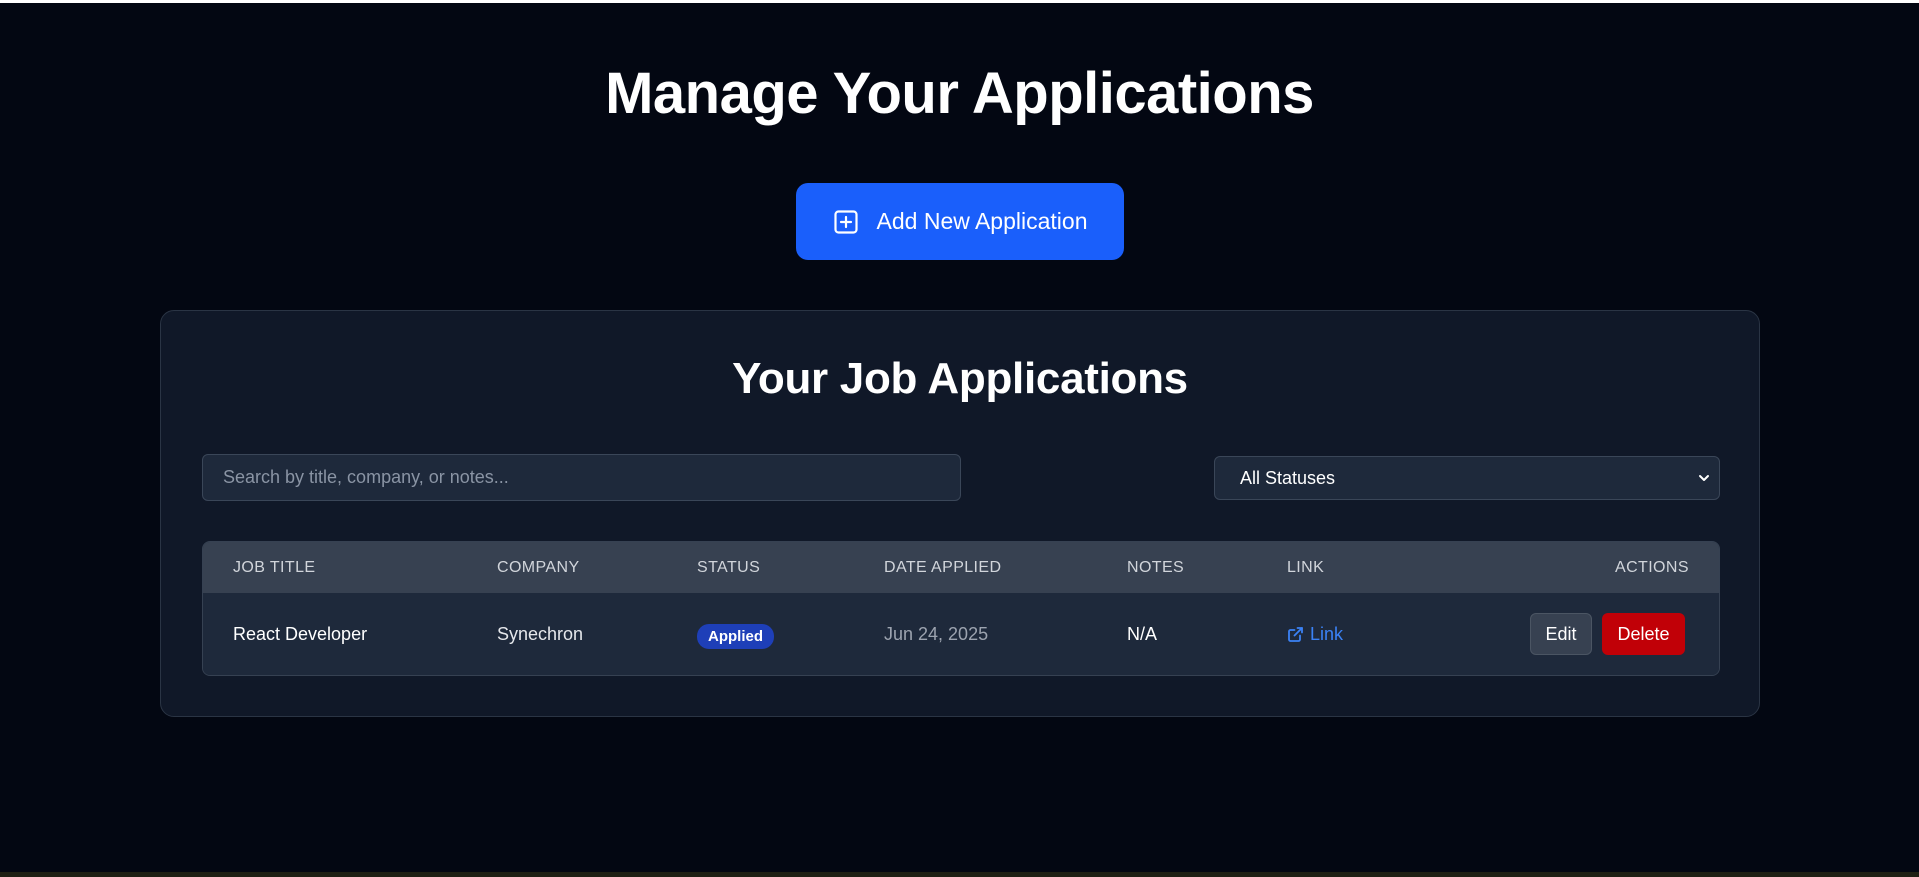 The width and height of the screenshot is (1919, 877). I want to click on bottom-border, so click(959, 874).